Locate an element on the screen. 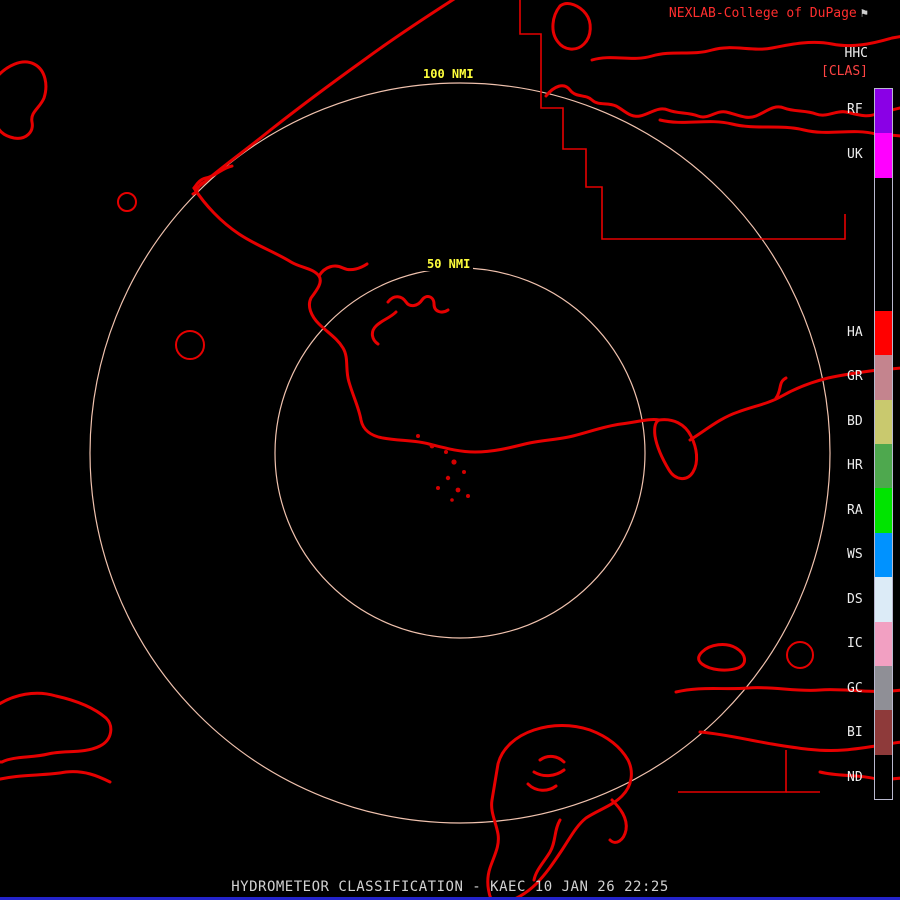 This screenshot has width=900, height=900. colorbar-segment-DS is located at coordinates (883, 599).